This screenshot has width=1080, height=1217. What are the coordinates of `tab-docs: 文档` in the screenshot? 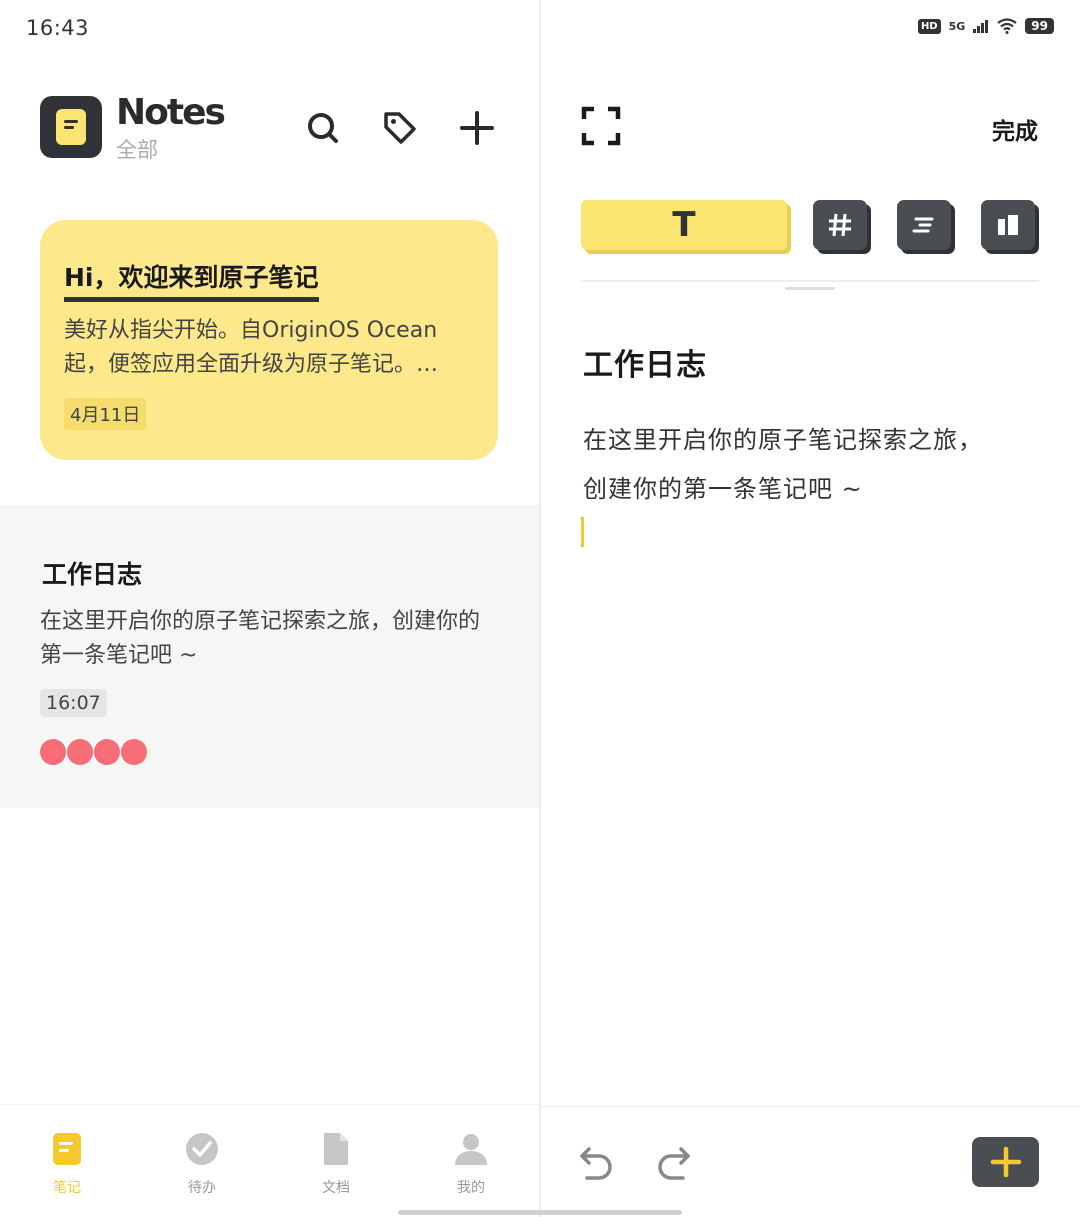 It's located at (336, 1164).